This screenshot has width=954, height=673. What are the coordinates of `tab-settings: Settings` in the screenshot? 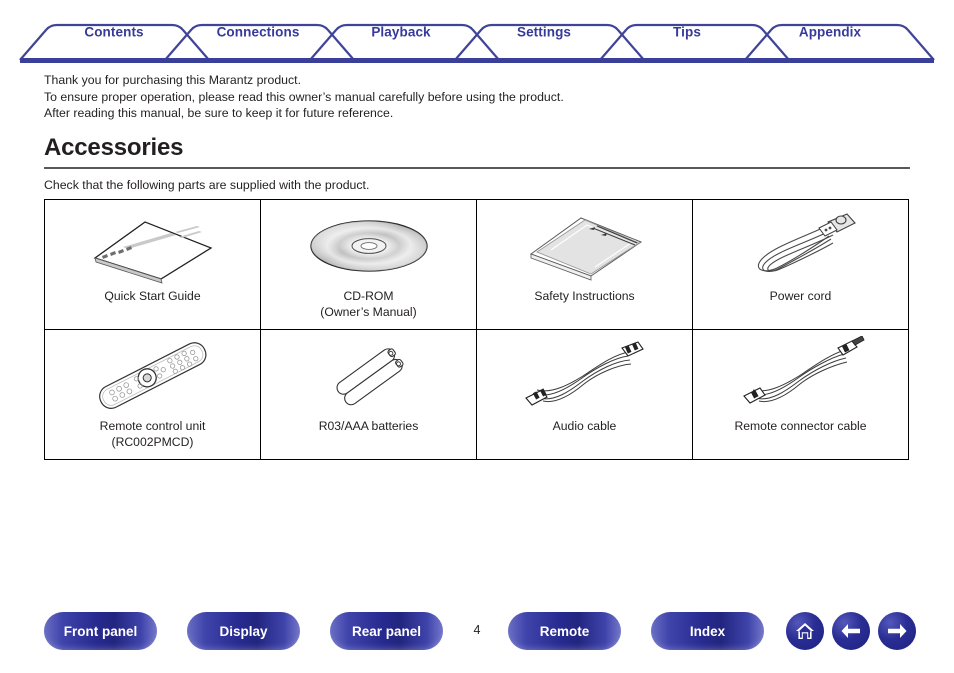 It's located at (544, 32).